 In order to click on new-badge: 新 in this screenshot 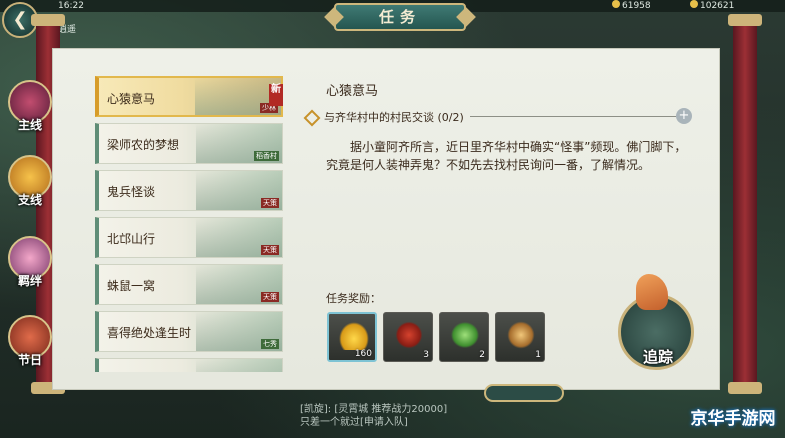, I will do `click(276, 95)`.